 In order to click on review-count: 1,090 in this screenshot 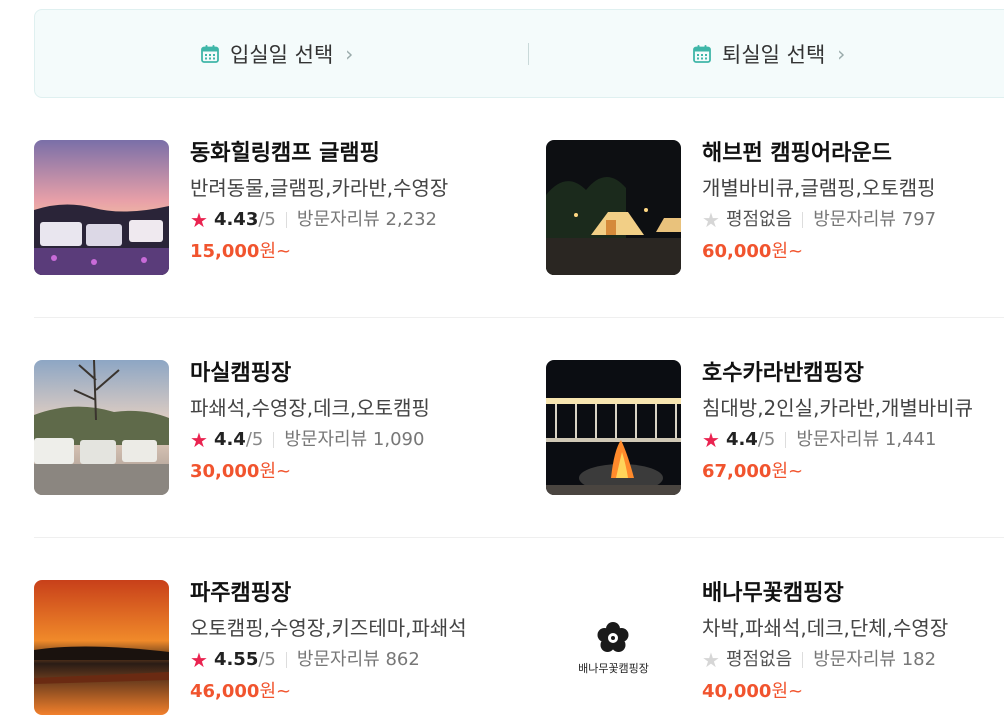, I will do `click(398, 439)`.